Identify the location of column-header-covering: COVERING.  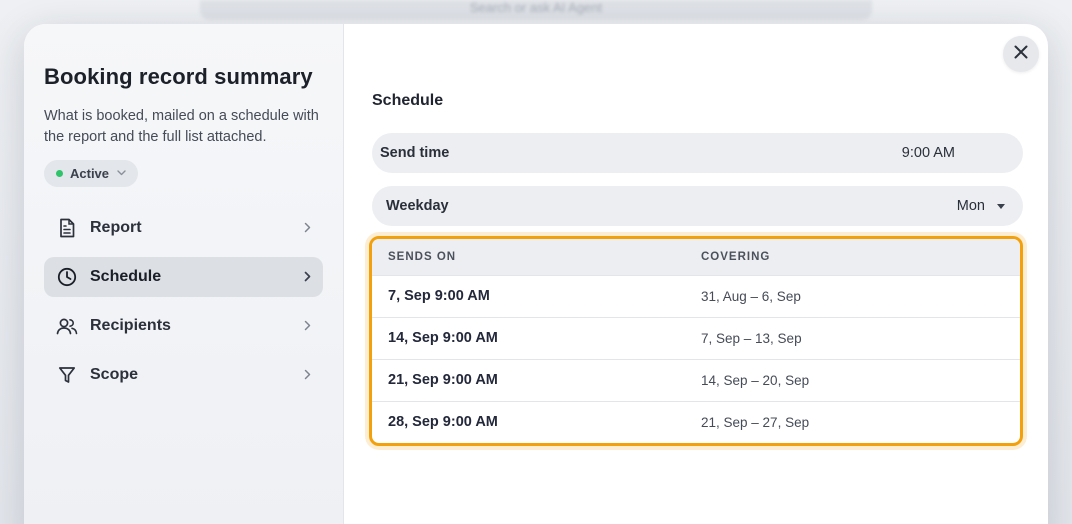
(852, 257).